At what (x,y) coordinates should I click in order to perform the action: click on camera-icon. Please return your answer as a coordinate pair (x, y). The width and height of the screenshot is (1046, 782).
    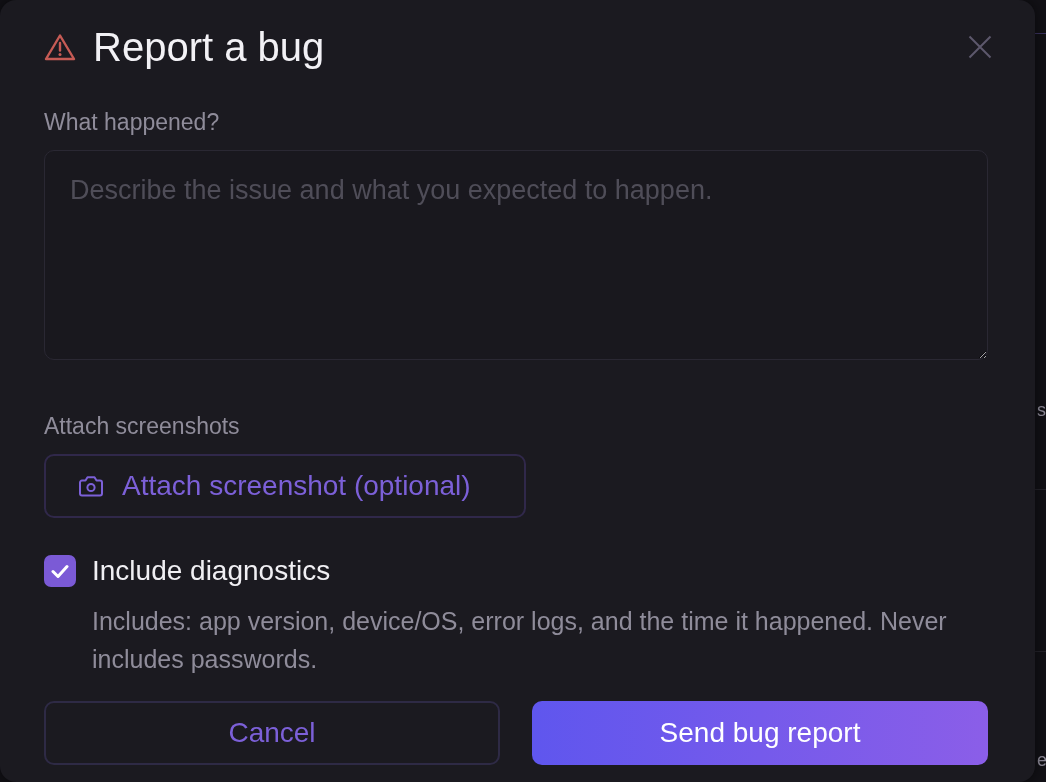
    Looking at the image, I should click on (91, 486).